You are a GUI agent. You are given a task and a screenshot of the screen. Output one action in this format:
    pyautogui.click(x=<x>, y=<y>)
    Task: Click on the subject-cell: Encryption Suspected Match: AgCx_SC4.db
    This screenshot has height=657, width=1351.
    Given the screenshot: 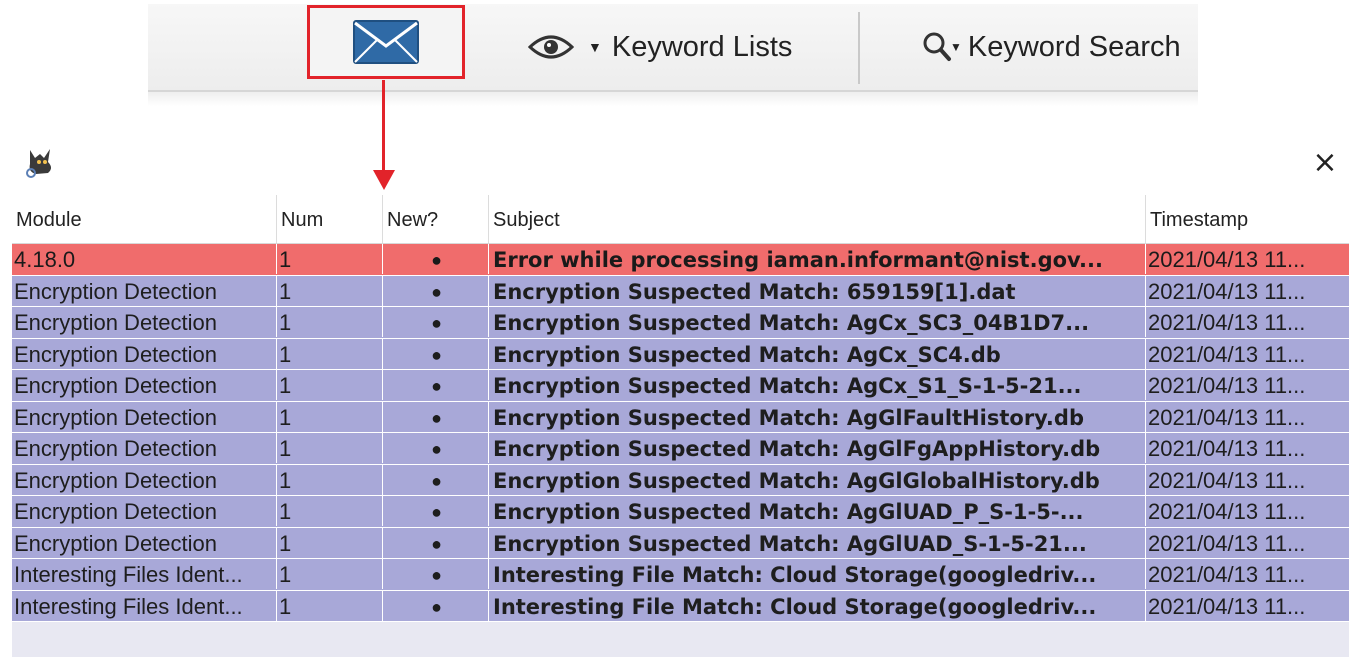 What is the action you would take?
    pyautogui.click(x=817, y=353)
    